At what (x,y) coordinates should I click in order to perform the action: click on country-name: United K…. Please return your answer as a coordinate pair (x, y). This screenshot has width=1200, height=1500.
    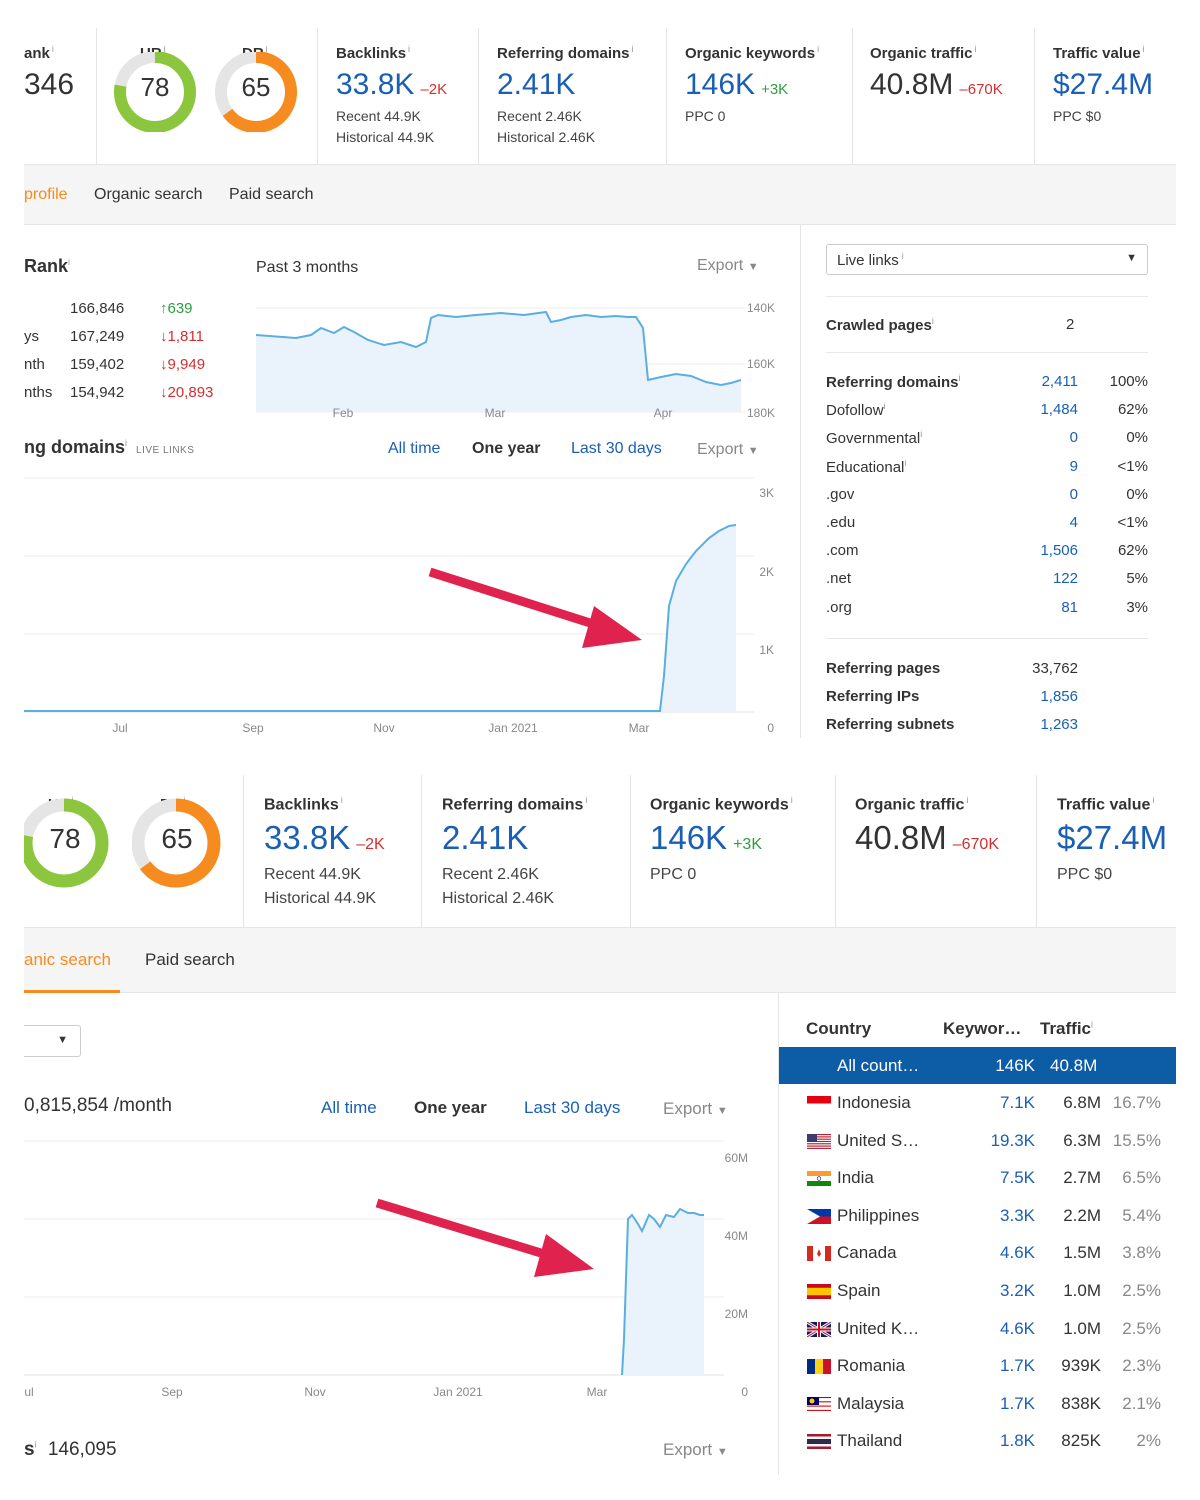
    Looking at the image, I should click on (878, 1328).